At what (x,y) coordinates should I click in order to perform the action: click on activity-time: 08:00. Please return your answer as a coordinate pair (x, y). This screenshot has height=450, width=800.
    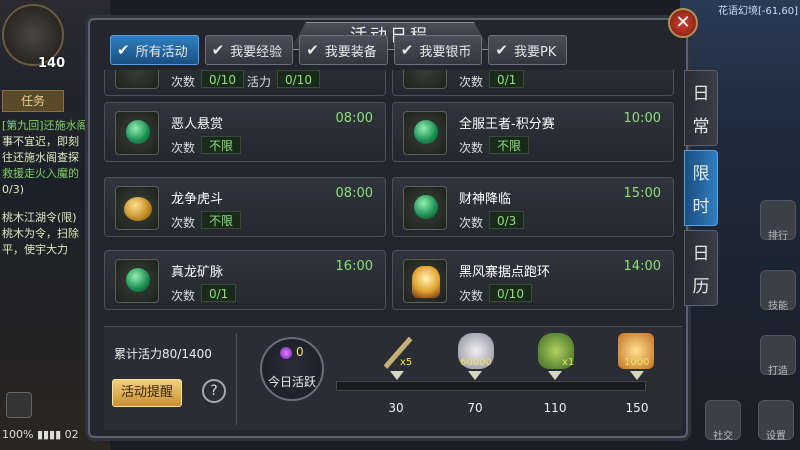
    Looking at the image, I should click on (354, 118).